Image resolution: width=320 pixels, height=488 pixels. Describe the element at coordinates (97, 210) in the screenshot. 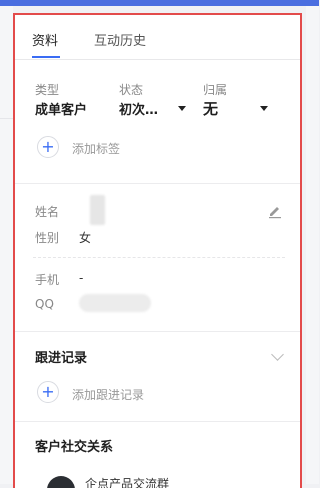

I see `name-value-redacted` at that location.